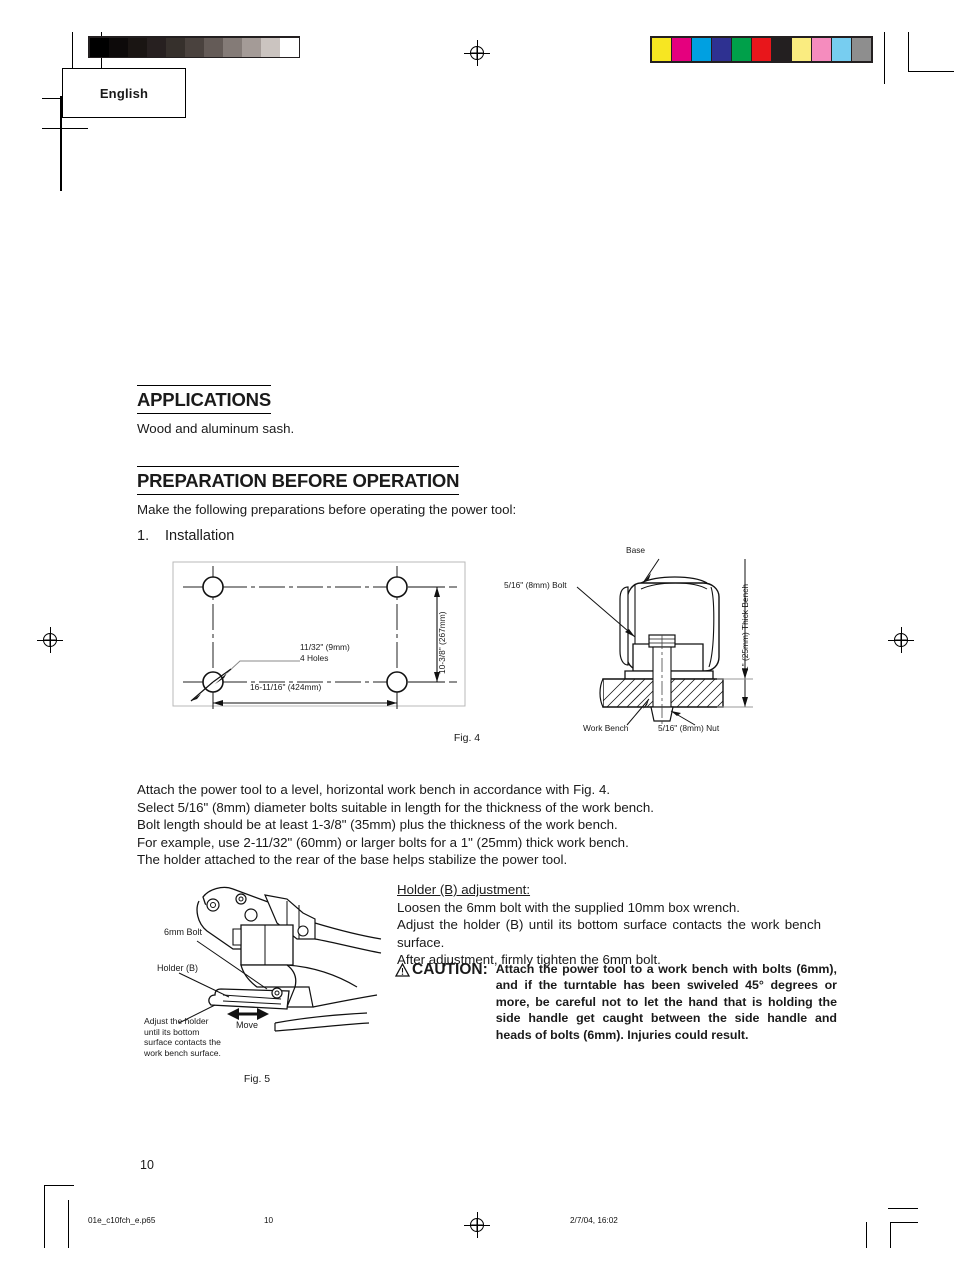 Image resolution: width=954 pixels, height=1286 pixels. What do you see at coordinates (403, 1002) in the screenshot?
I see `warning-triangle-icon` at bounding box center [403, 1002].